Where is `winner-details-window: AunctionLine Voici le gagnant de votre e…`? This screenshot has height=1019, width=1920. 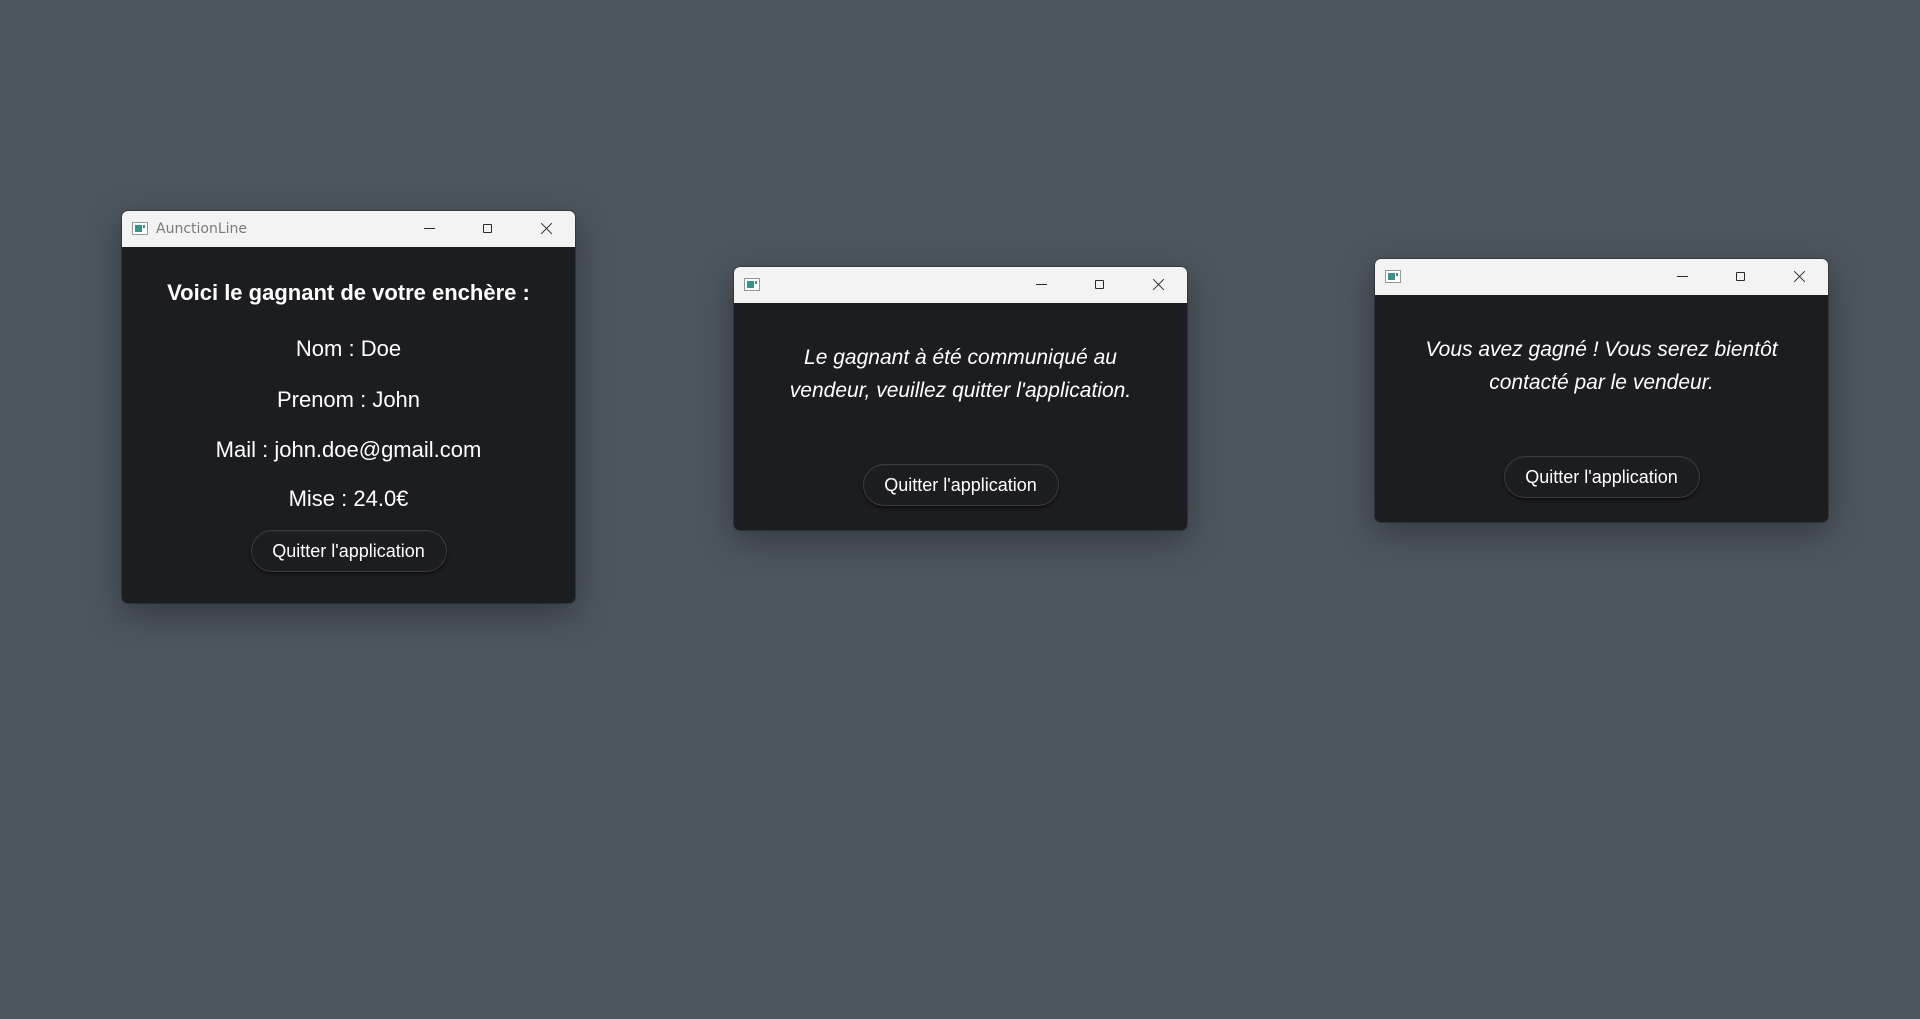 winner-details-window: AunctionLine Voici le gagnant de votre e… is located at coordinates (348, 407).